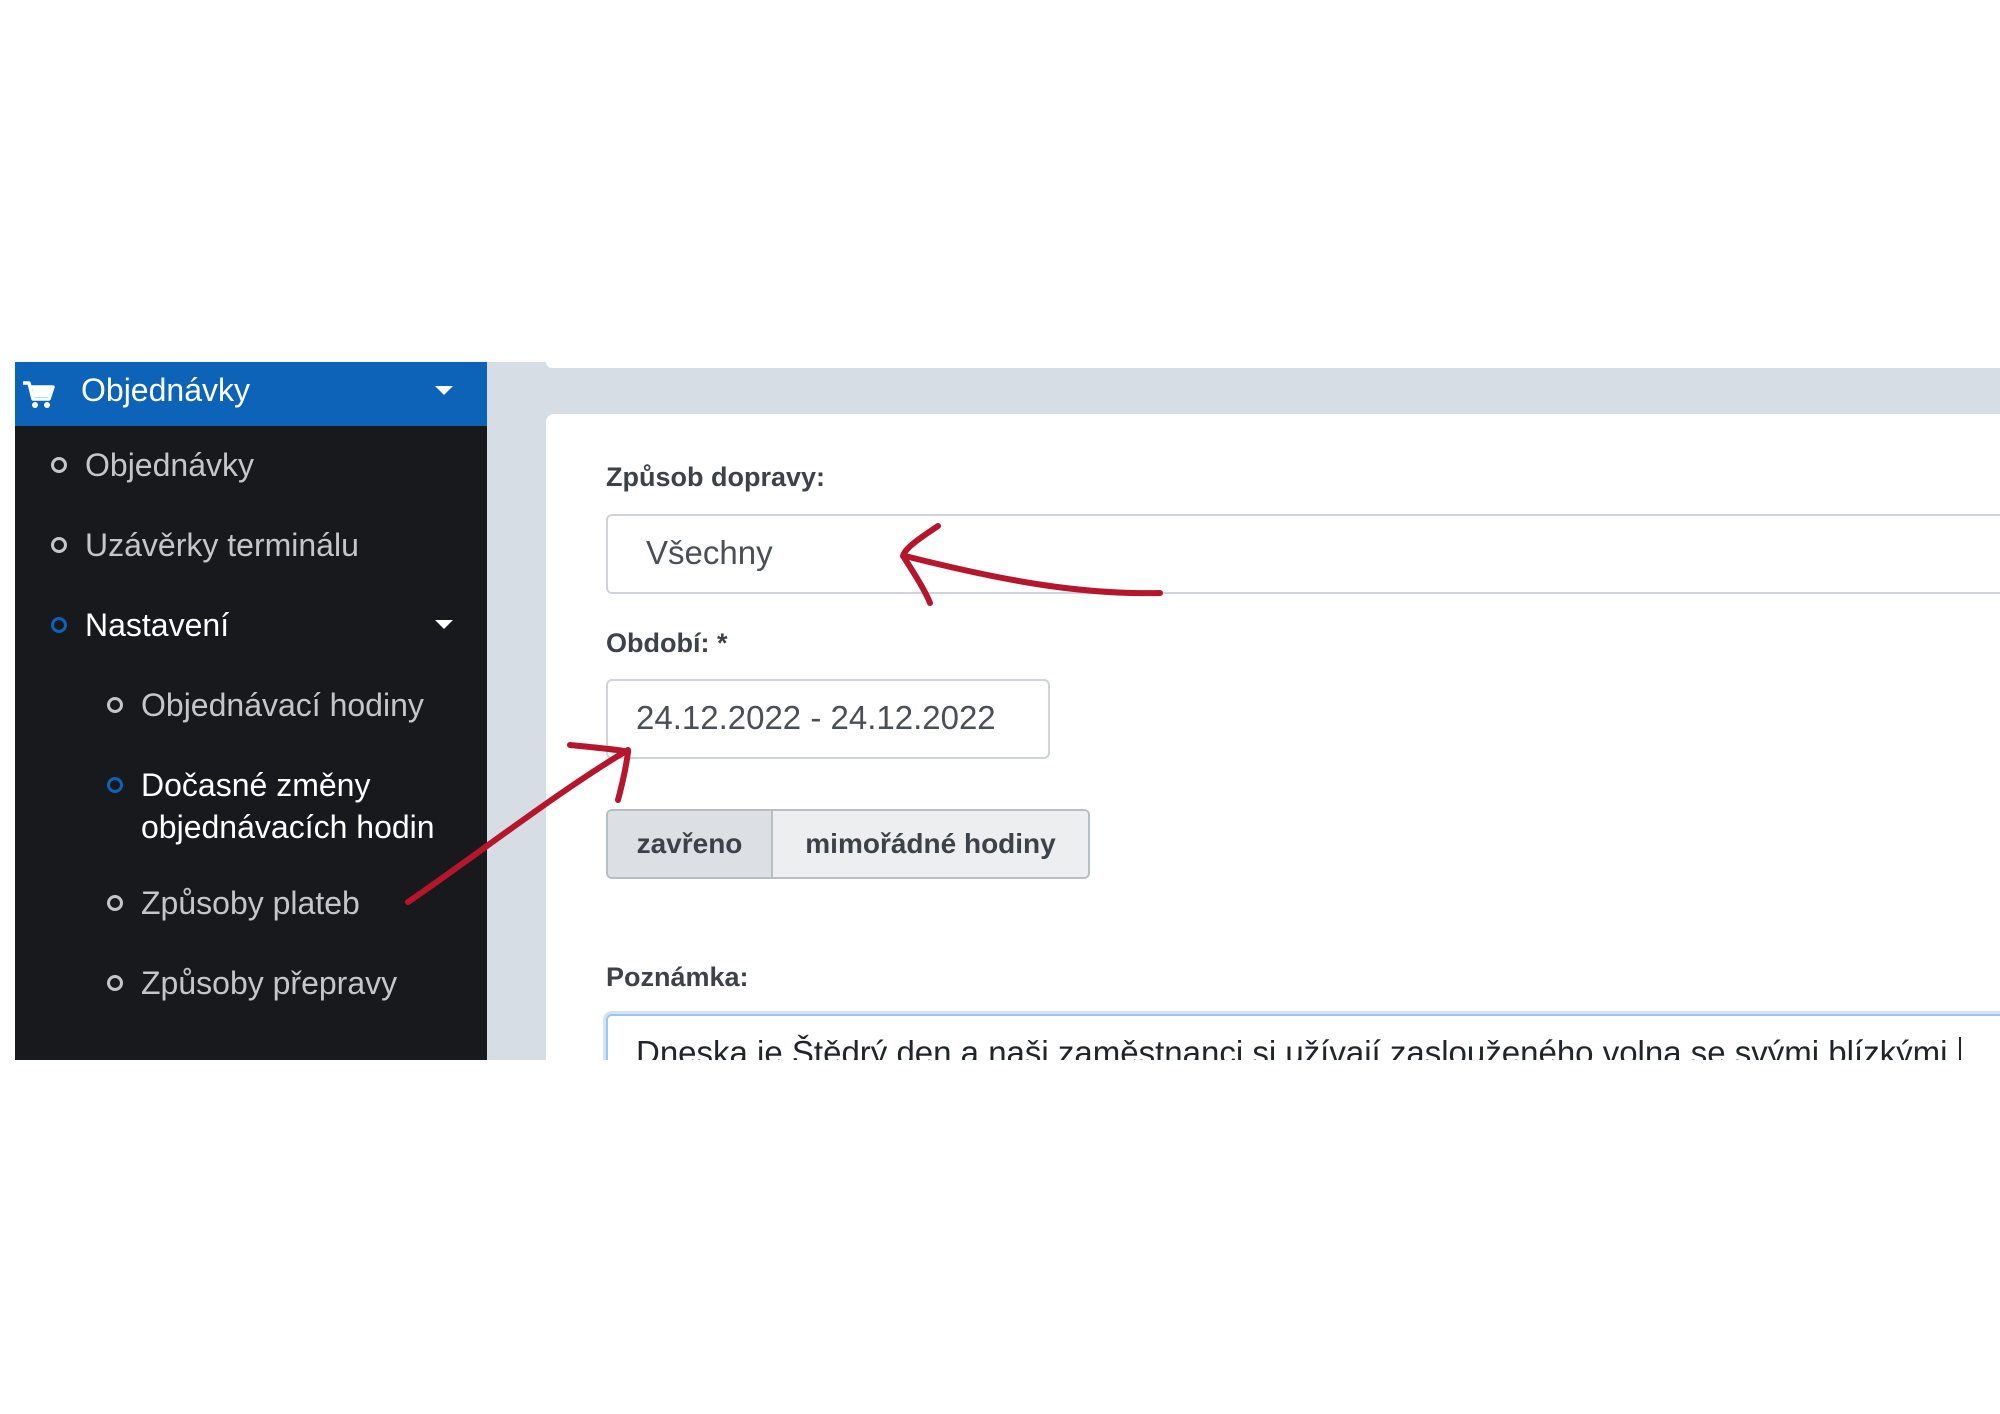 Image resolution: width=2000 pixels, height=1414 pixels. I want to click on sidebar-item-settings: Nastavení, so click(251, 624).